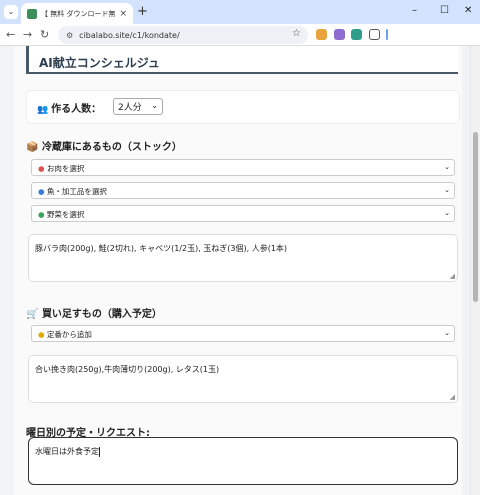 Image resolution: width=480 pixels, height=495 pixels. What do you see at coordinates (243, 379) in the screenshot?
I see `shopping-textarea: 合い挽き肉(250g),牛肉薄切り(200g), レタス(1玉) ◢` at bounding box center [243, 379].